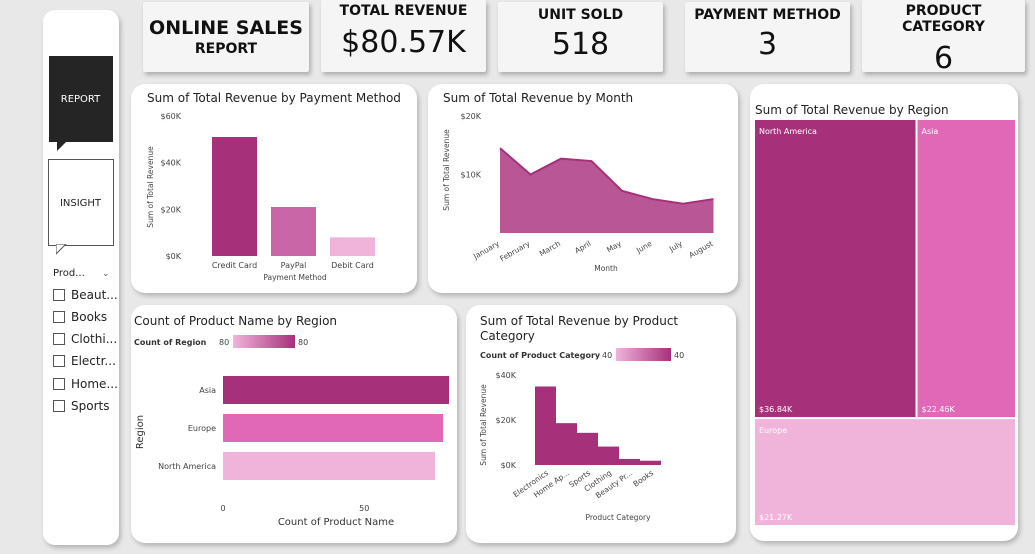 The height and width of the screenshot is (554, 1035). What do you see at coordinates (62, 146) in the screenshot?
I see `report-nav-pointer` at bounding box center [62, 146].